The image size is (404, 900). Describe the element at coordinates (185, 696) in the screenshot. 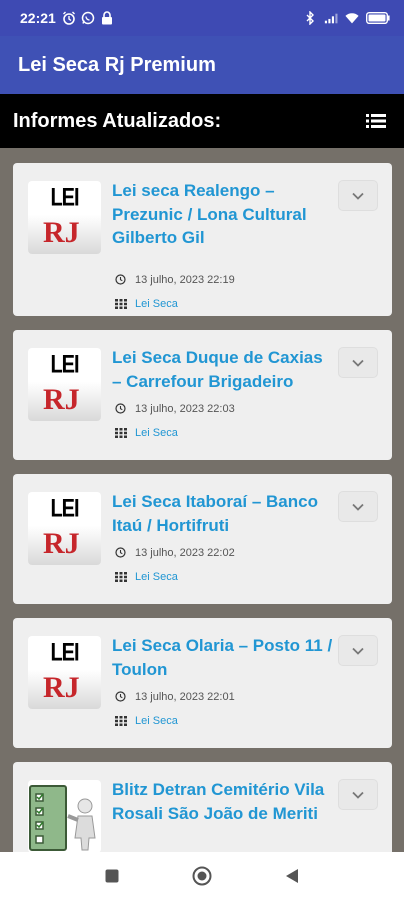

I see `post-date-text: 13 julho, 2023 22:01` at that location.